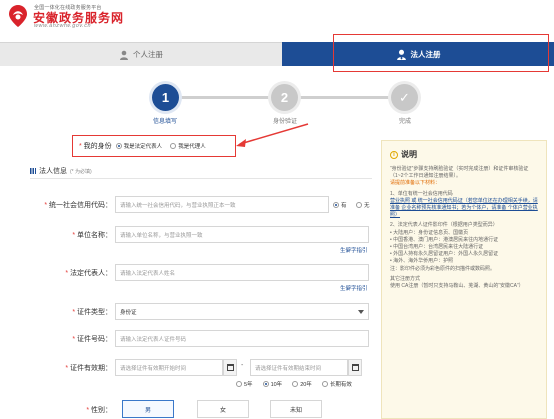 This screenshot has width=554, height=419. Describe the element at coordinates (81, 171) in the screenshot. I see `required-note: (* 为必填)` at that location.